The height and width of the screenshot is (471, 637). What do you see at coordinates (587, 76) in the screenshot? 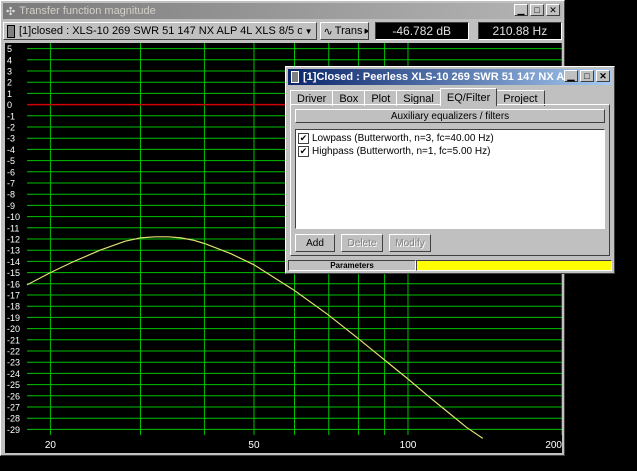
I see `dialog-maximize-icon: □` at bounding box center [587, 76].